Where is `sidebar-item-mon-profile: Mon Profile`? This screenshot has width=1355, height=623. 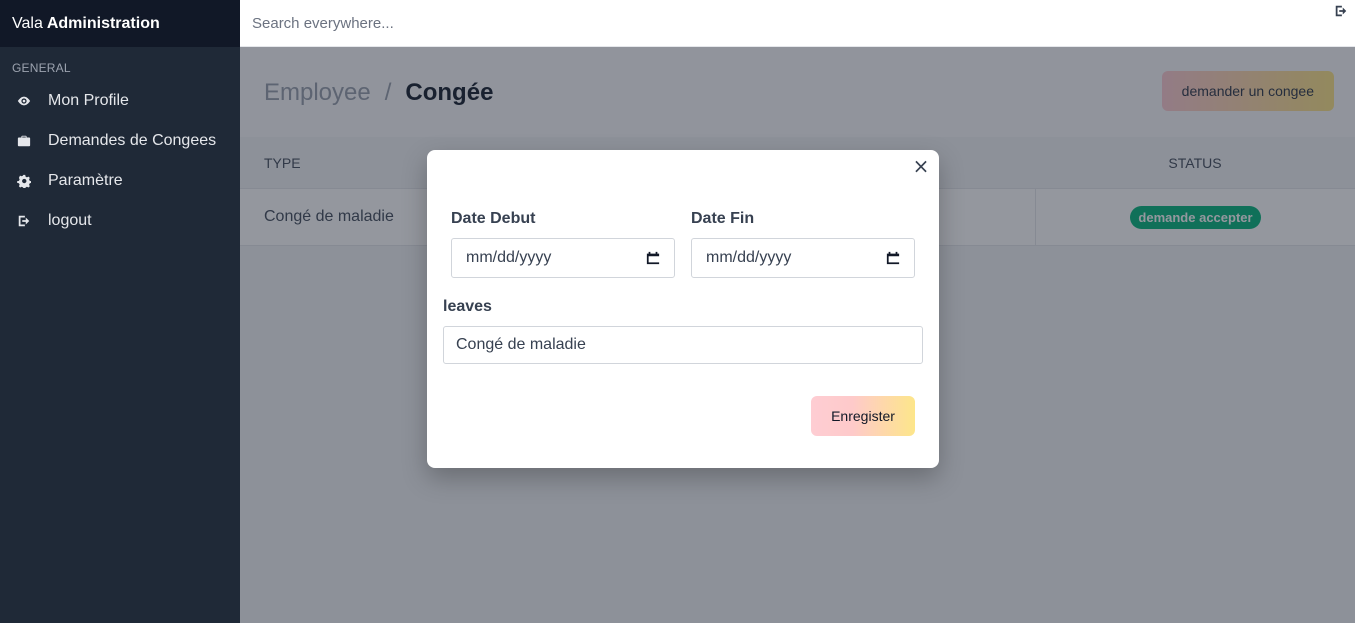 sidebar-item-mon-profile: Mon Profile is located at coordinates (120, 101).